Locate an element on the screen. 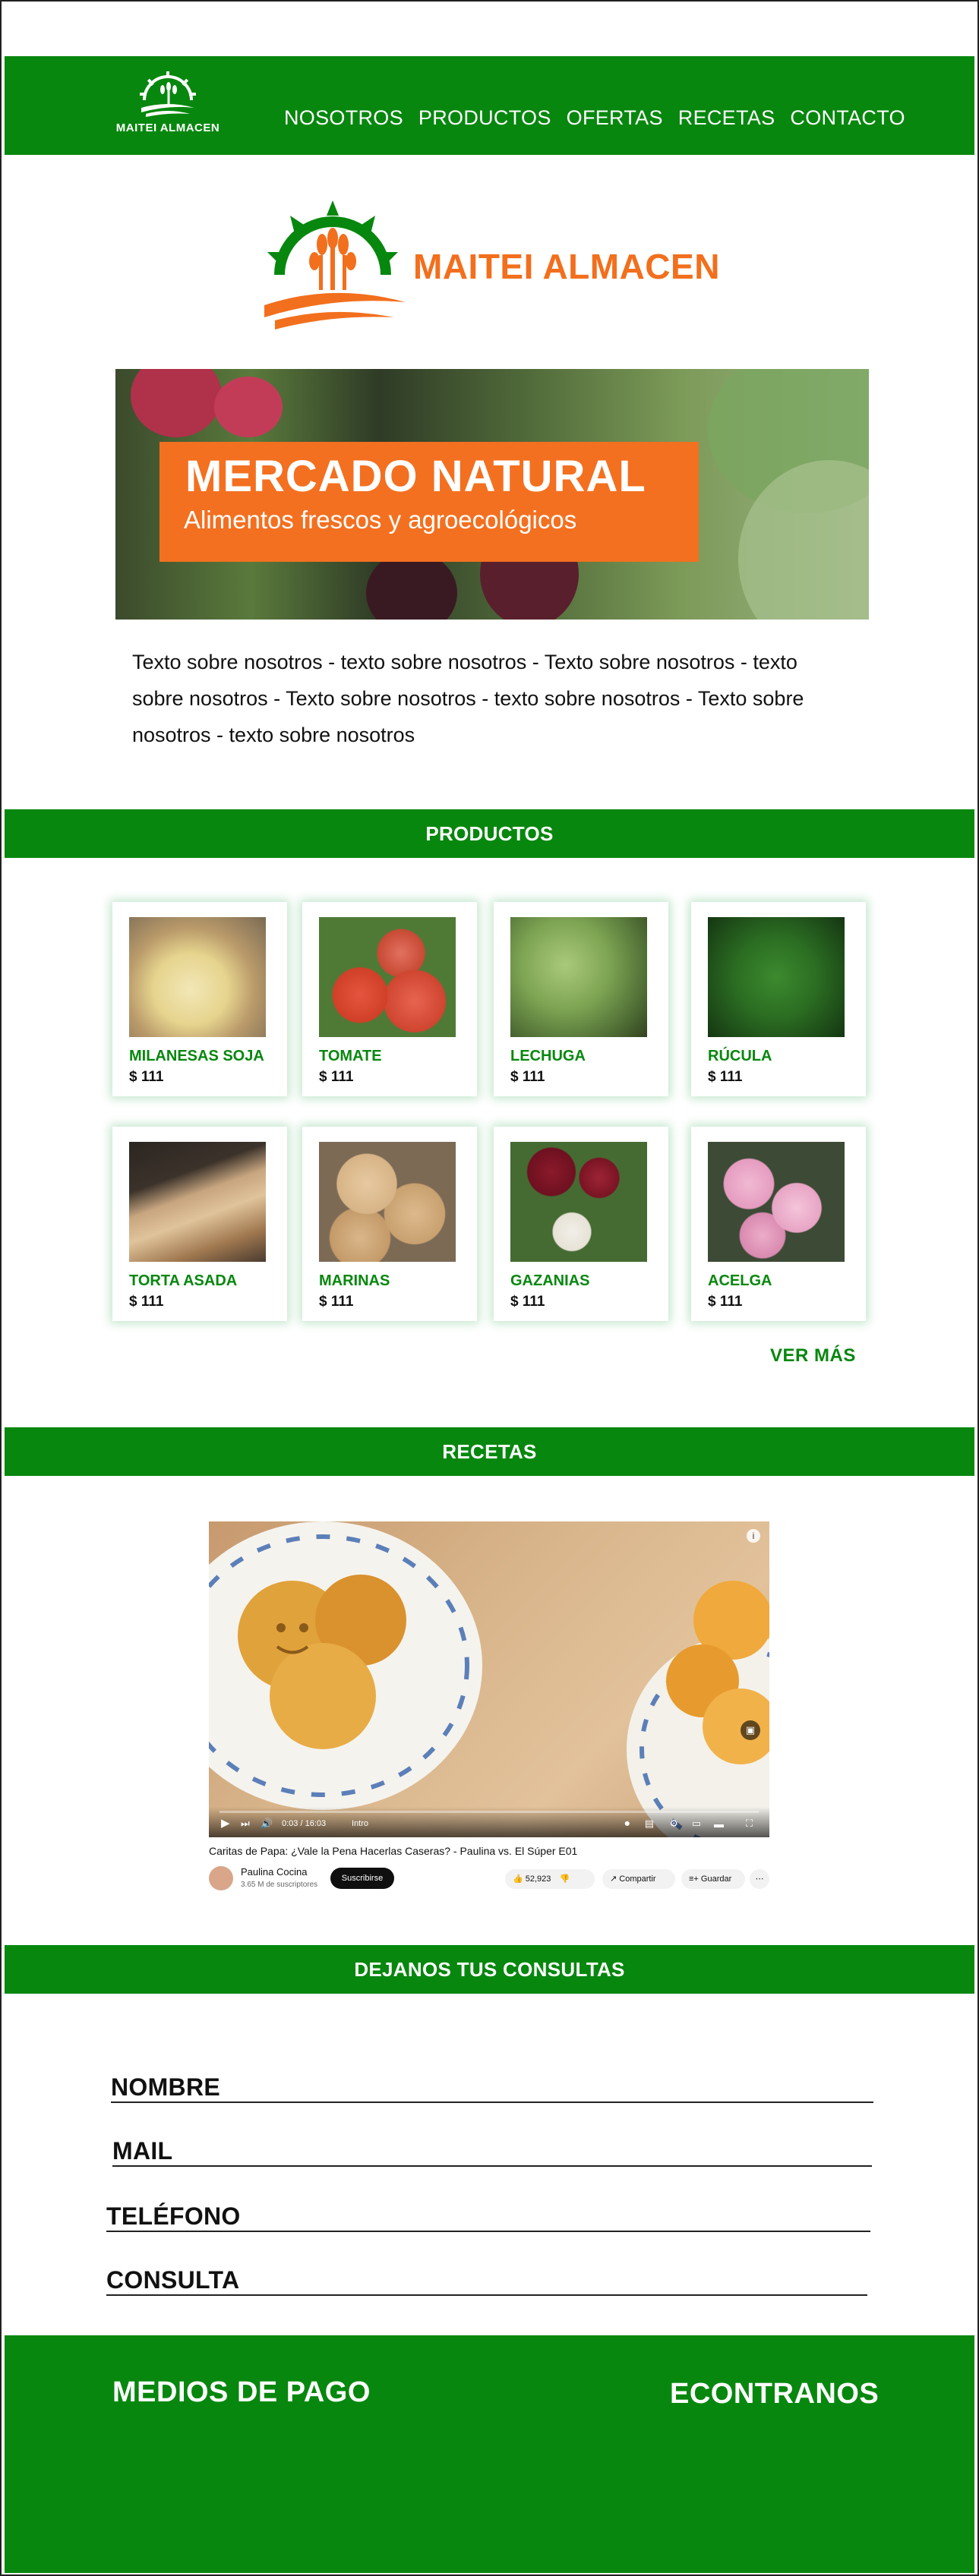 This screenshot has height=2576, width=979. thumbs-up-icon: 👍 is located at coordinates (518, 1879).